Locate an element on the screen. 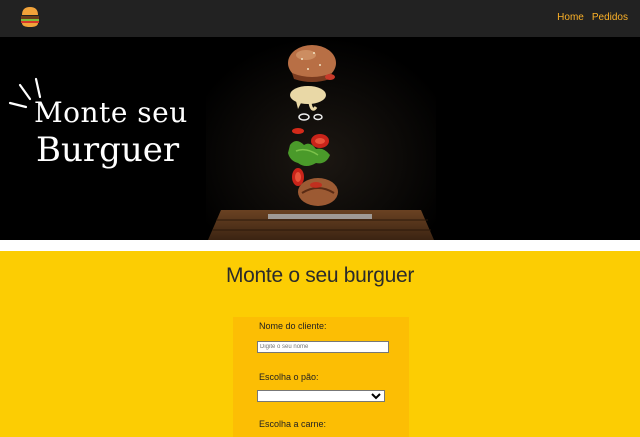 The height and width of the screenshot is (437, 640). meat-label: Escolha a carne: is located at coordinates (293, 424).